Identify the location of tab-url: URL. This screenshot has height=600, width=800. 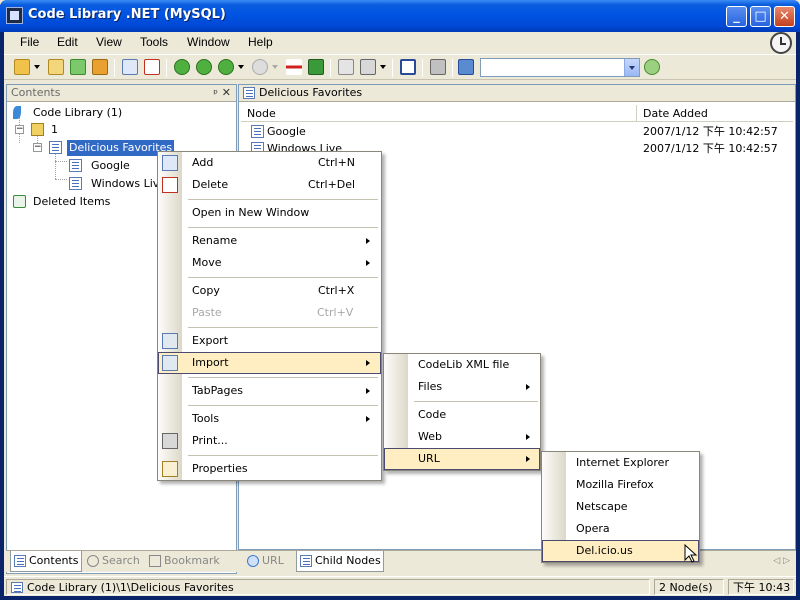
(269, 561).